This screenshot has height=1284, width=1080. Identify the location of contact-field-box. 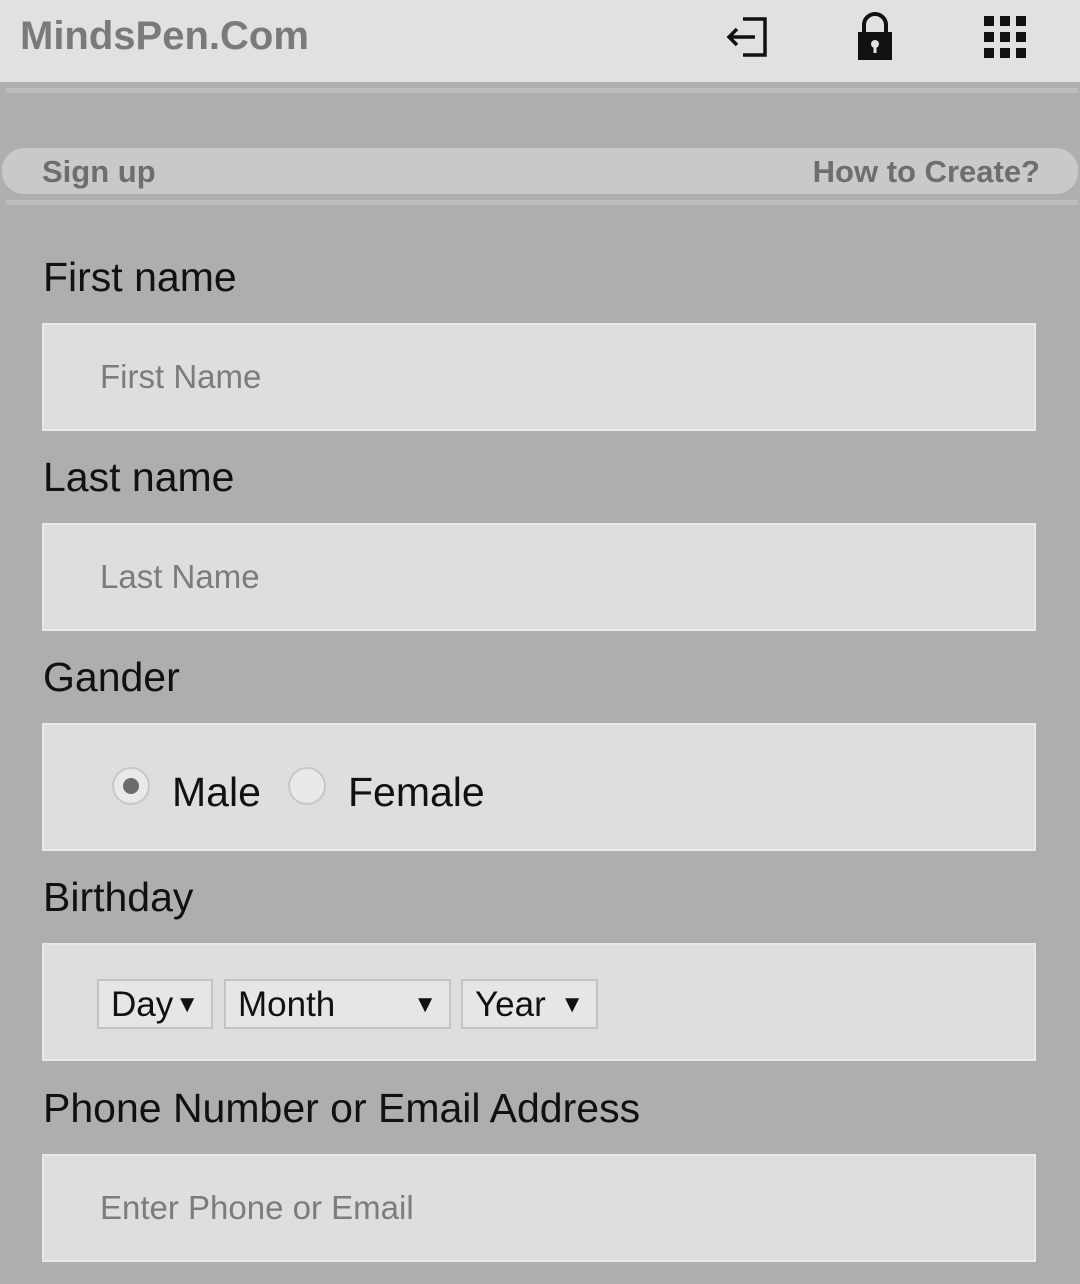
(539, 1208).